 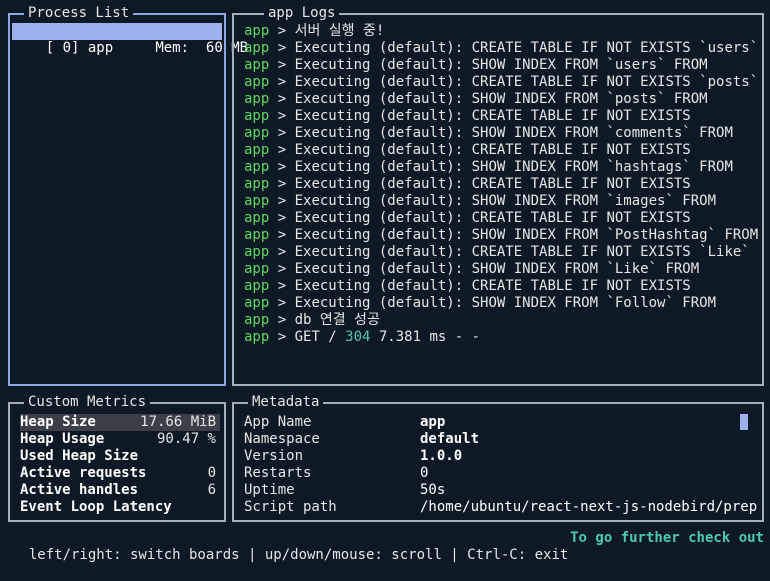 What do you see at coordinates (744, 422) in the screenshot?
I see `scroll-indicator` at bounding box center [744, 422].